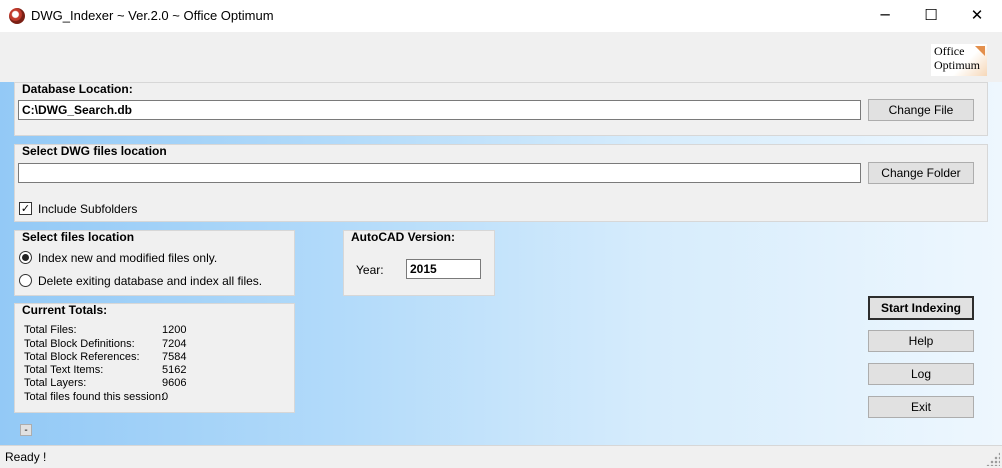 Image resolution: width=1002 pixels, height=468 pixels. Describe the element at coordinates (980, 51) in the screenshot. I see `logo-mark-icon` at that location.